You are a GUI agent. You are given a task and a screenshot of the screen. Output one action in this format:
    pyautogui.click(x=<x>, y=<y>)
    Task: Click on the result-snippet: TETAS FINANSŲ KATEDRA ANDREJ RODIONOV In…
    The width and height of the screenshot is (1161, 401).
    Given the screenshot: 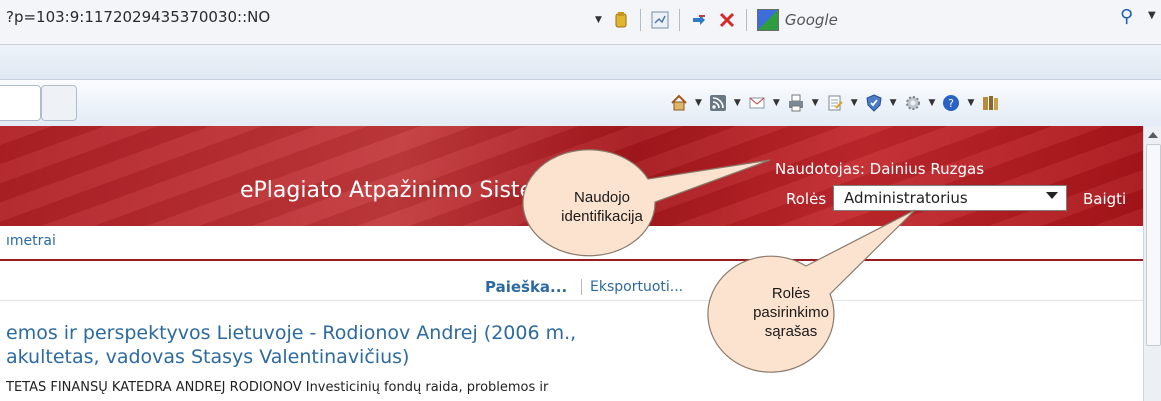 What is the action you would take?
    pyautogui.click(x=277, y=387)
    